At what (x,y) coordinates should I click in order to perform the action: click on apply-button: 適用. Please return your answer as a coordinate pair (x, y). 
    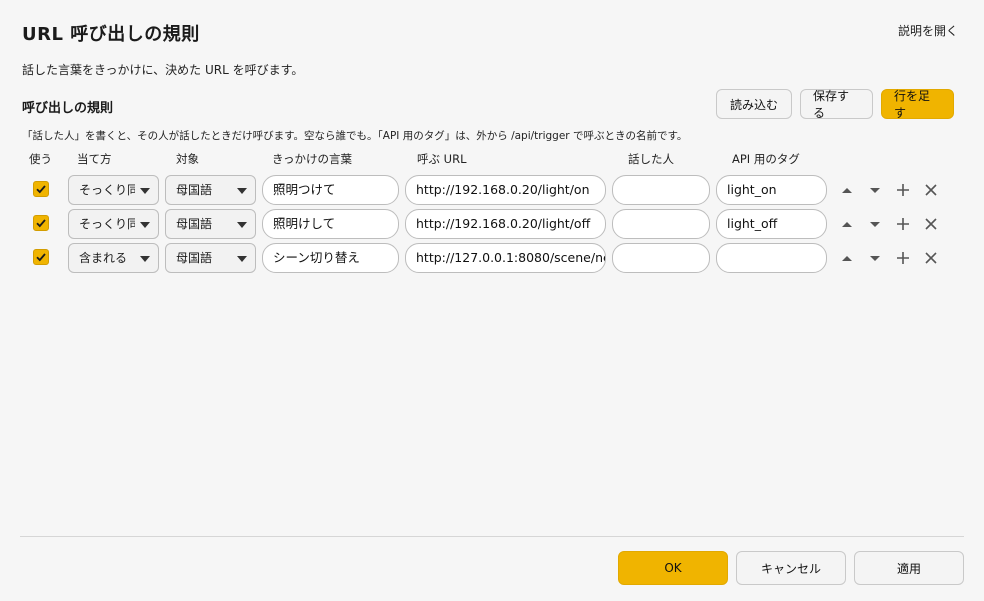
    Looking at the image, I should click on (909, 568).